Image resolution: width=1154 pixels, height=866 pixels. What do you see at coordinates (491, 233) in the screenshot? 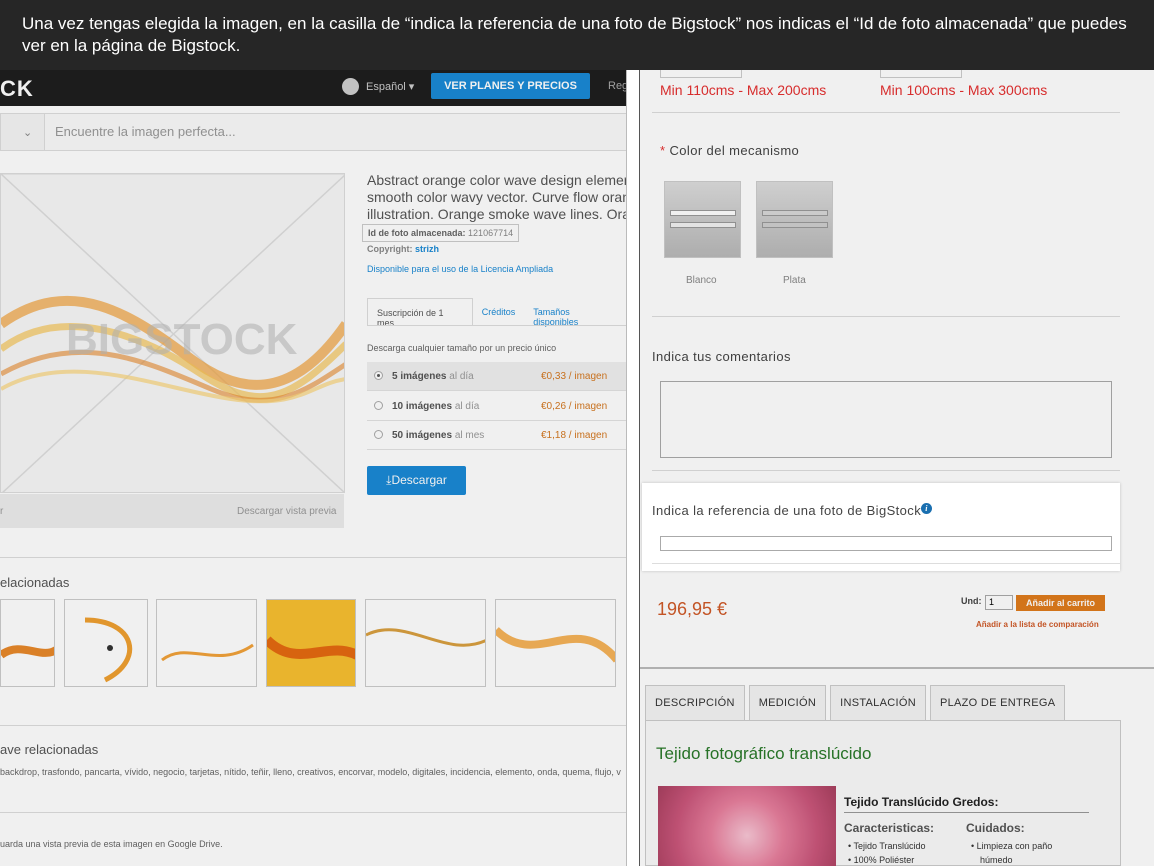
I see `stored-id-value: 121067714` at bounding box center [491, 233].